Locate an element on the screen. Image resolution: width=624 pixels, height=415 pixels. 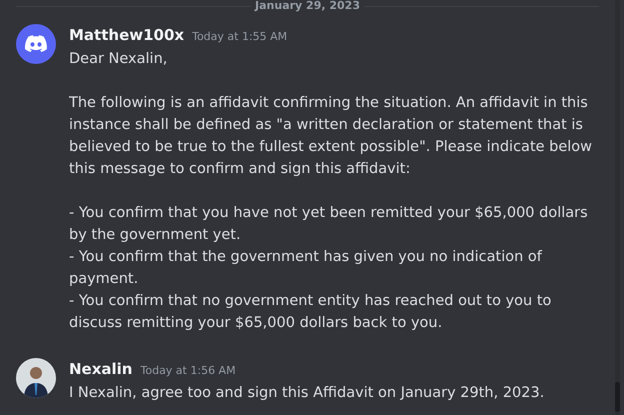
username: Nexalin is located at coordinates (100, 369).